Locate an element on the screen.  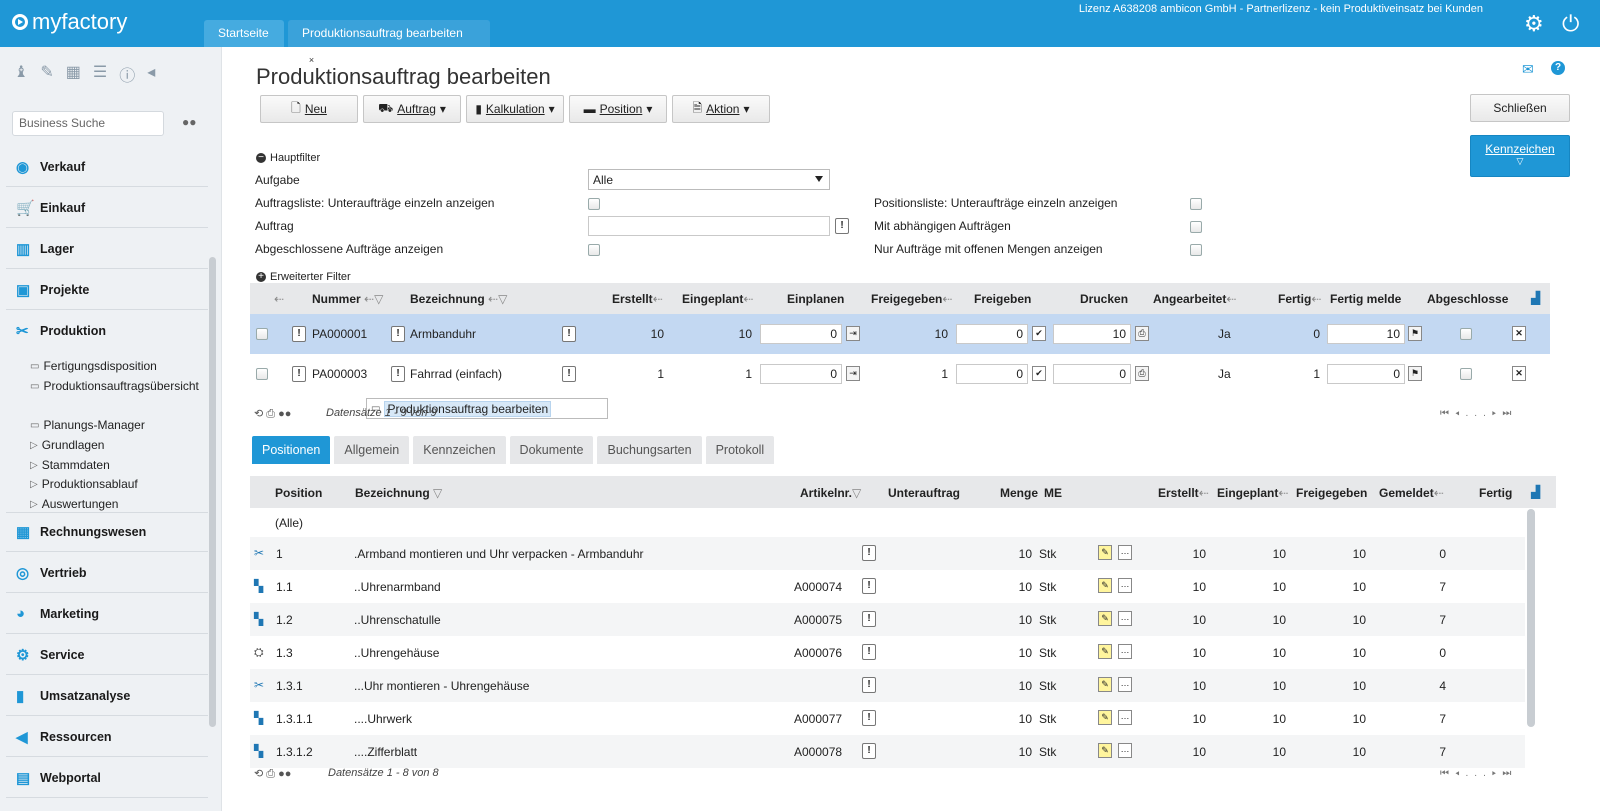
erweiterter-filter-toggle: + Erweiterter Filter is located at coordinates (303, 277).